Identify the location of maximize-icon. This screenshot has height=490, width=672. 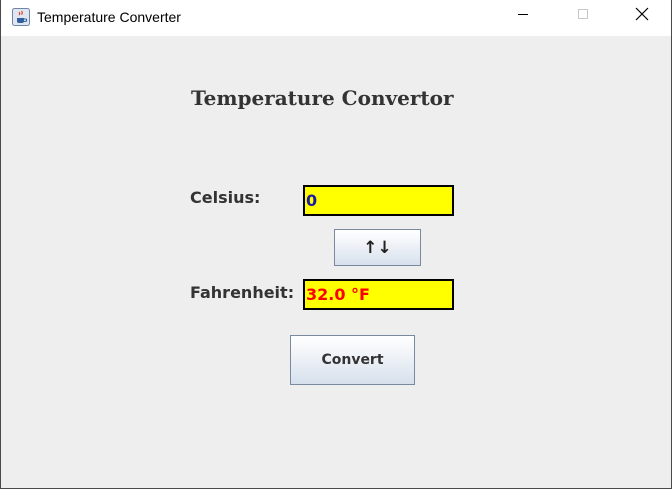
(583, 16).